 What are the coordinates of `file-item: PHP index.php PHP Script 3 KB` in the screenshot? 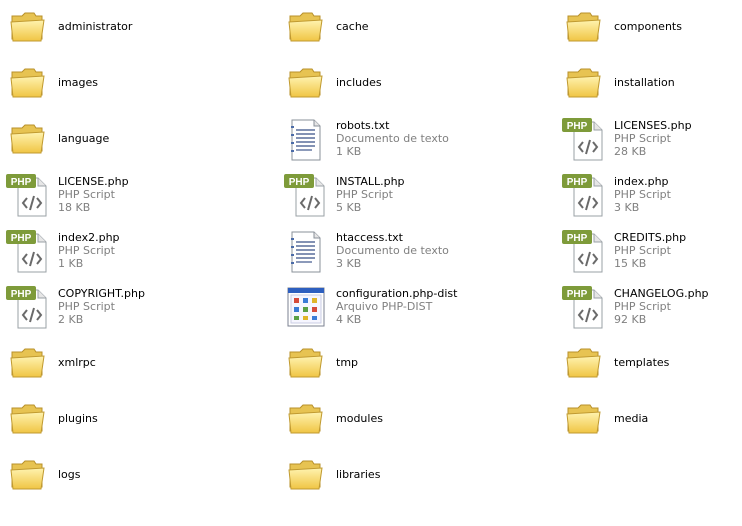 It's located at (651, 194).